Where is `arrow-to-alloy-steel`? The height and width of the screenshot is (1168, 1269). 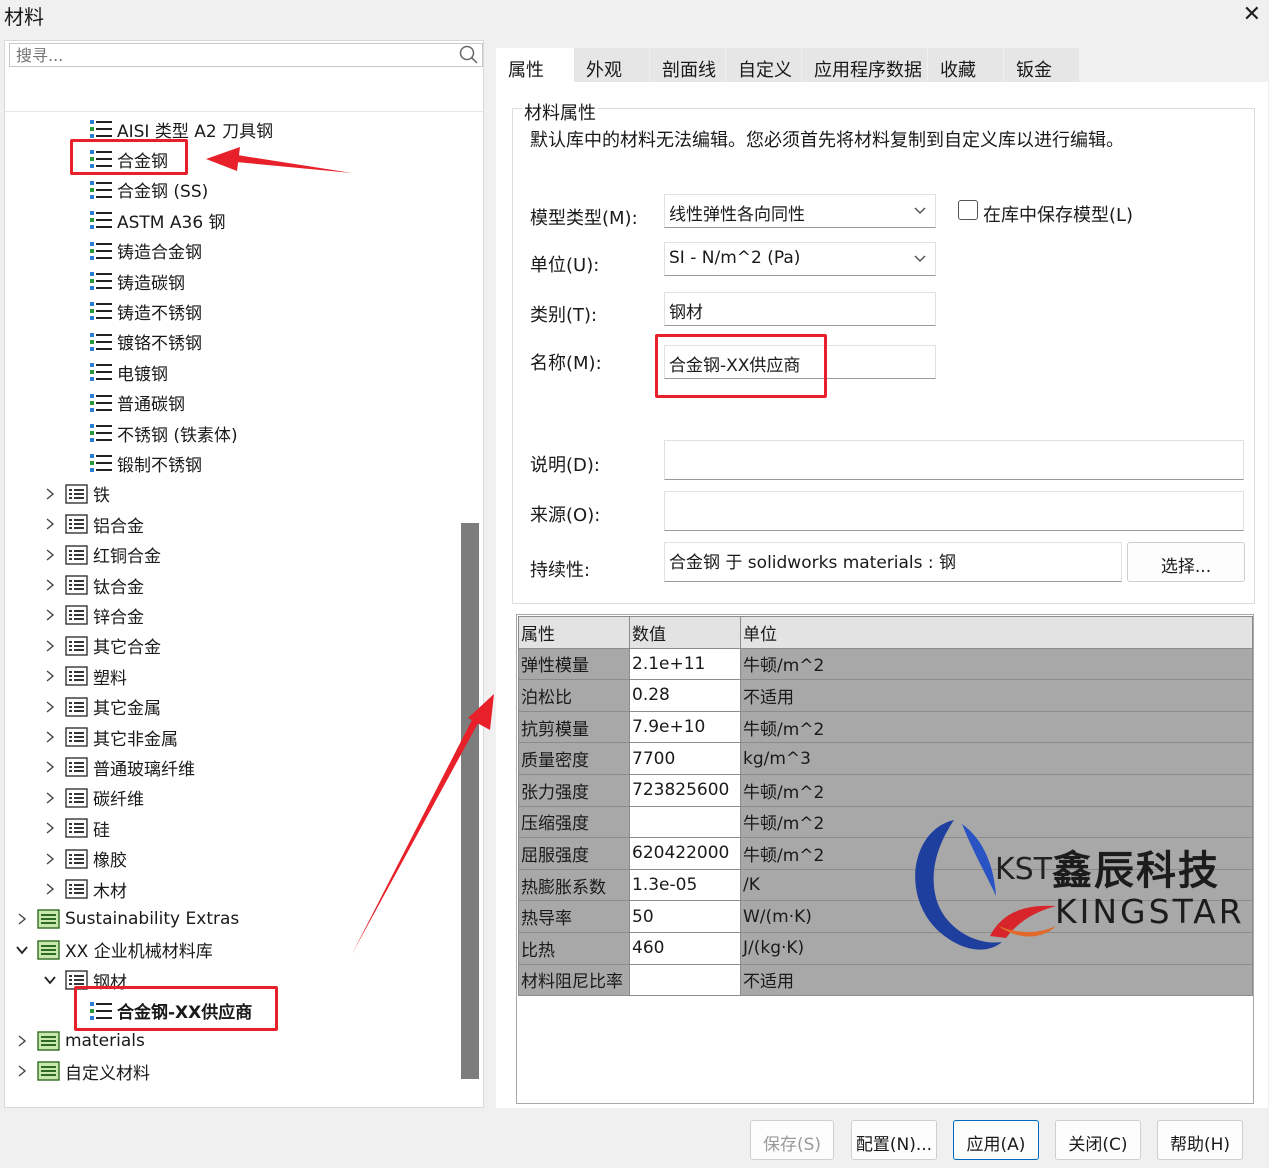 arrow-to-alloy-steel is located at coordinates (279, 160).